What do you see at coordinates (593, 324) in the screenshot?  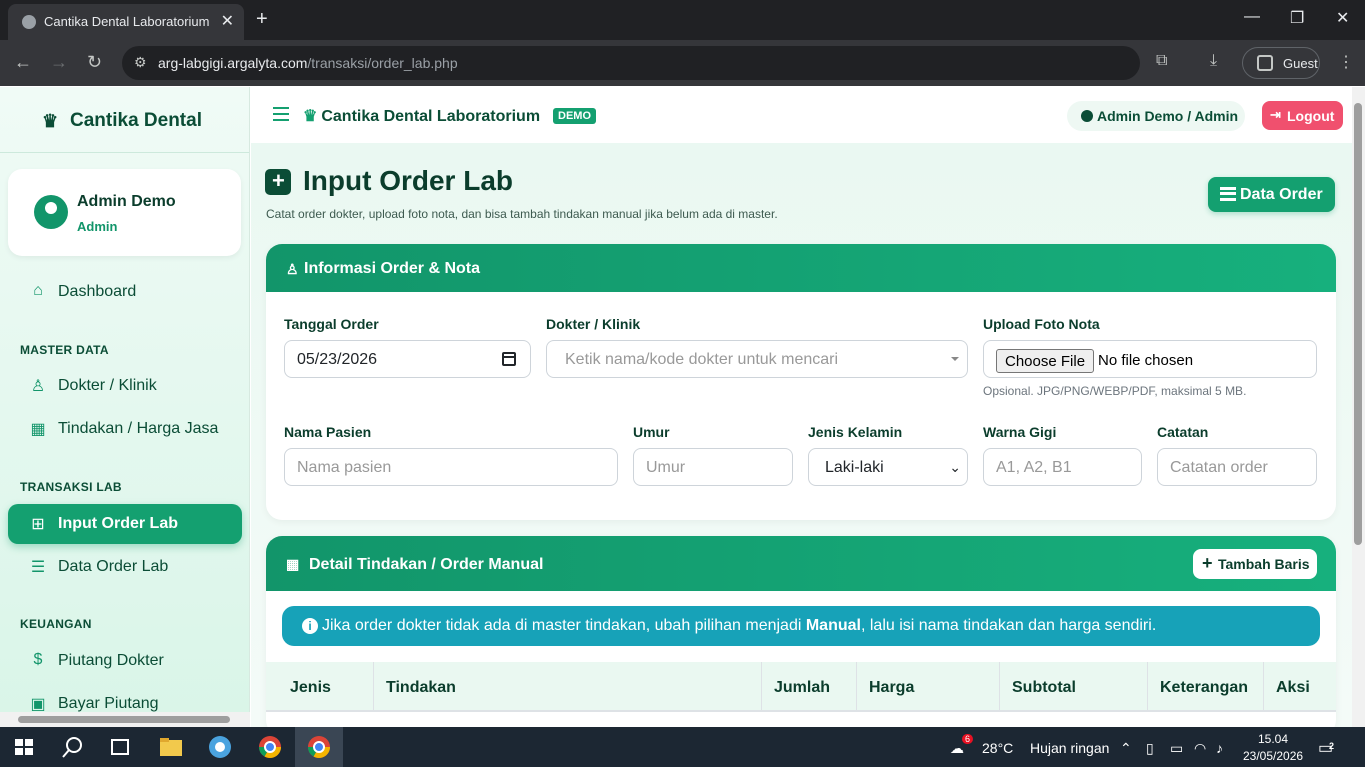 I see `dokter-label: Dokter / Klinik` at bounding box center [593, 324].